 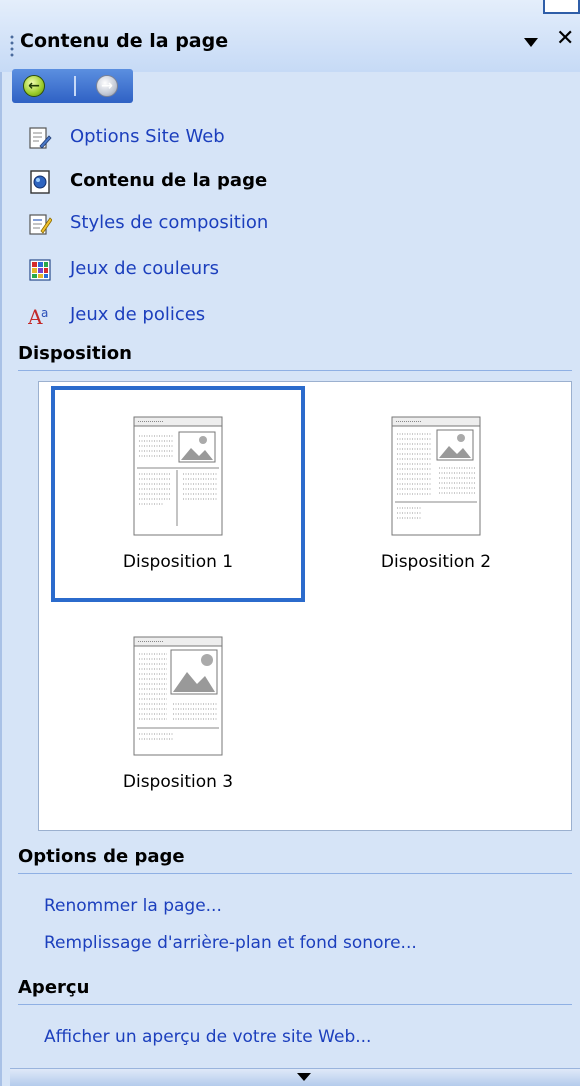 What do you see at coordinates (147, 136) in the screenshot?
I see `link-label: Options Site Web` at bounding box center [147, 136].